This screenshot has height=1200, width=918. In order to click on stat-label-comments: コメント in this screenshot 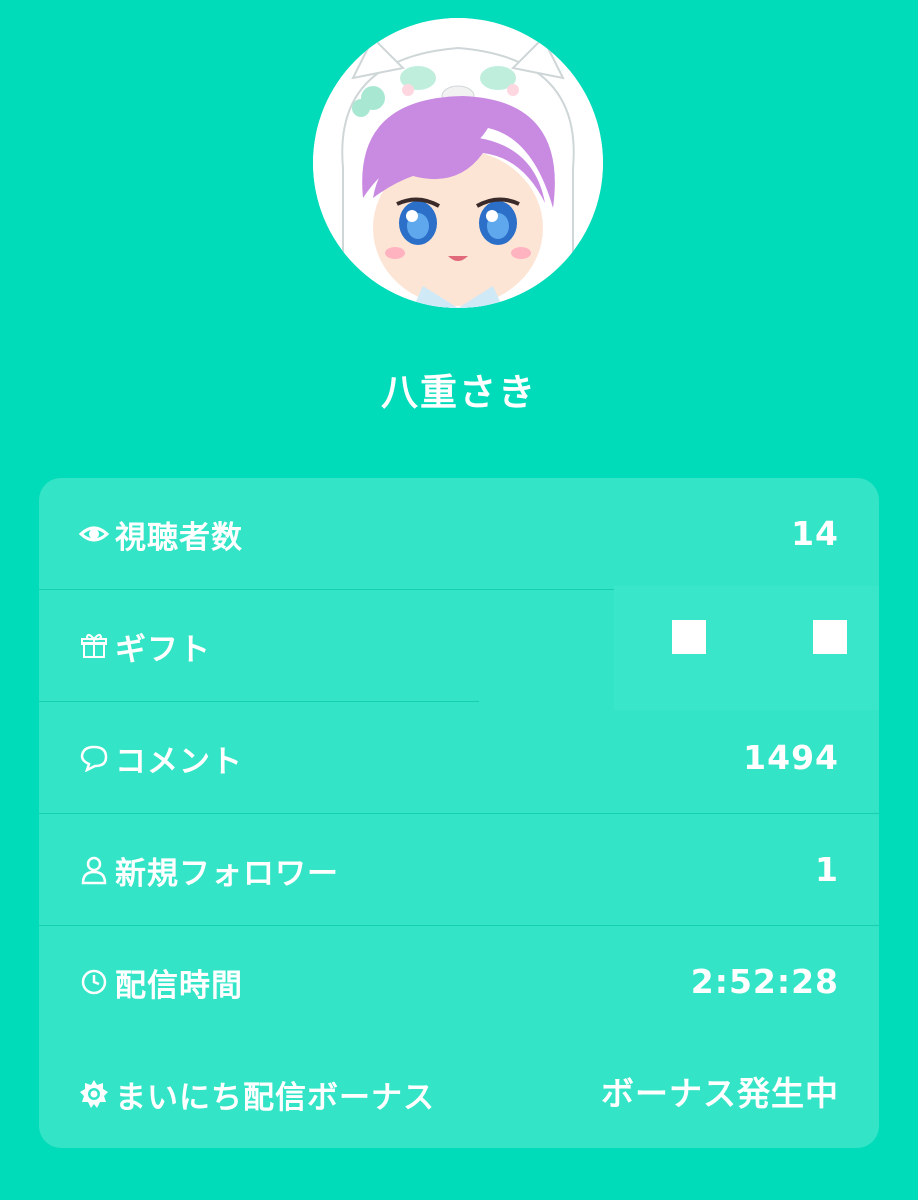, I will do `click(179, 761)`.